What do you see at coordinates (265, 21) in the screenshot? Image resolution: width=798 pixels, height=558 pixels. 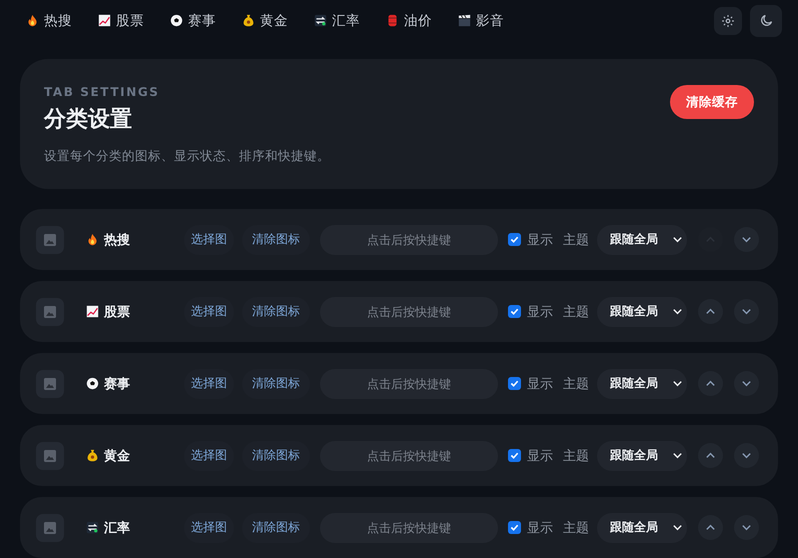 I see `nav-tab: 黄金` at bounding box center [265, 21].